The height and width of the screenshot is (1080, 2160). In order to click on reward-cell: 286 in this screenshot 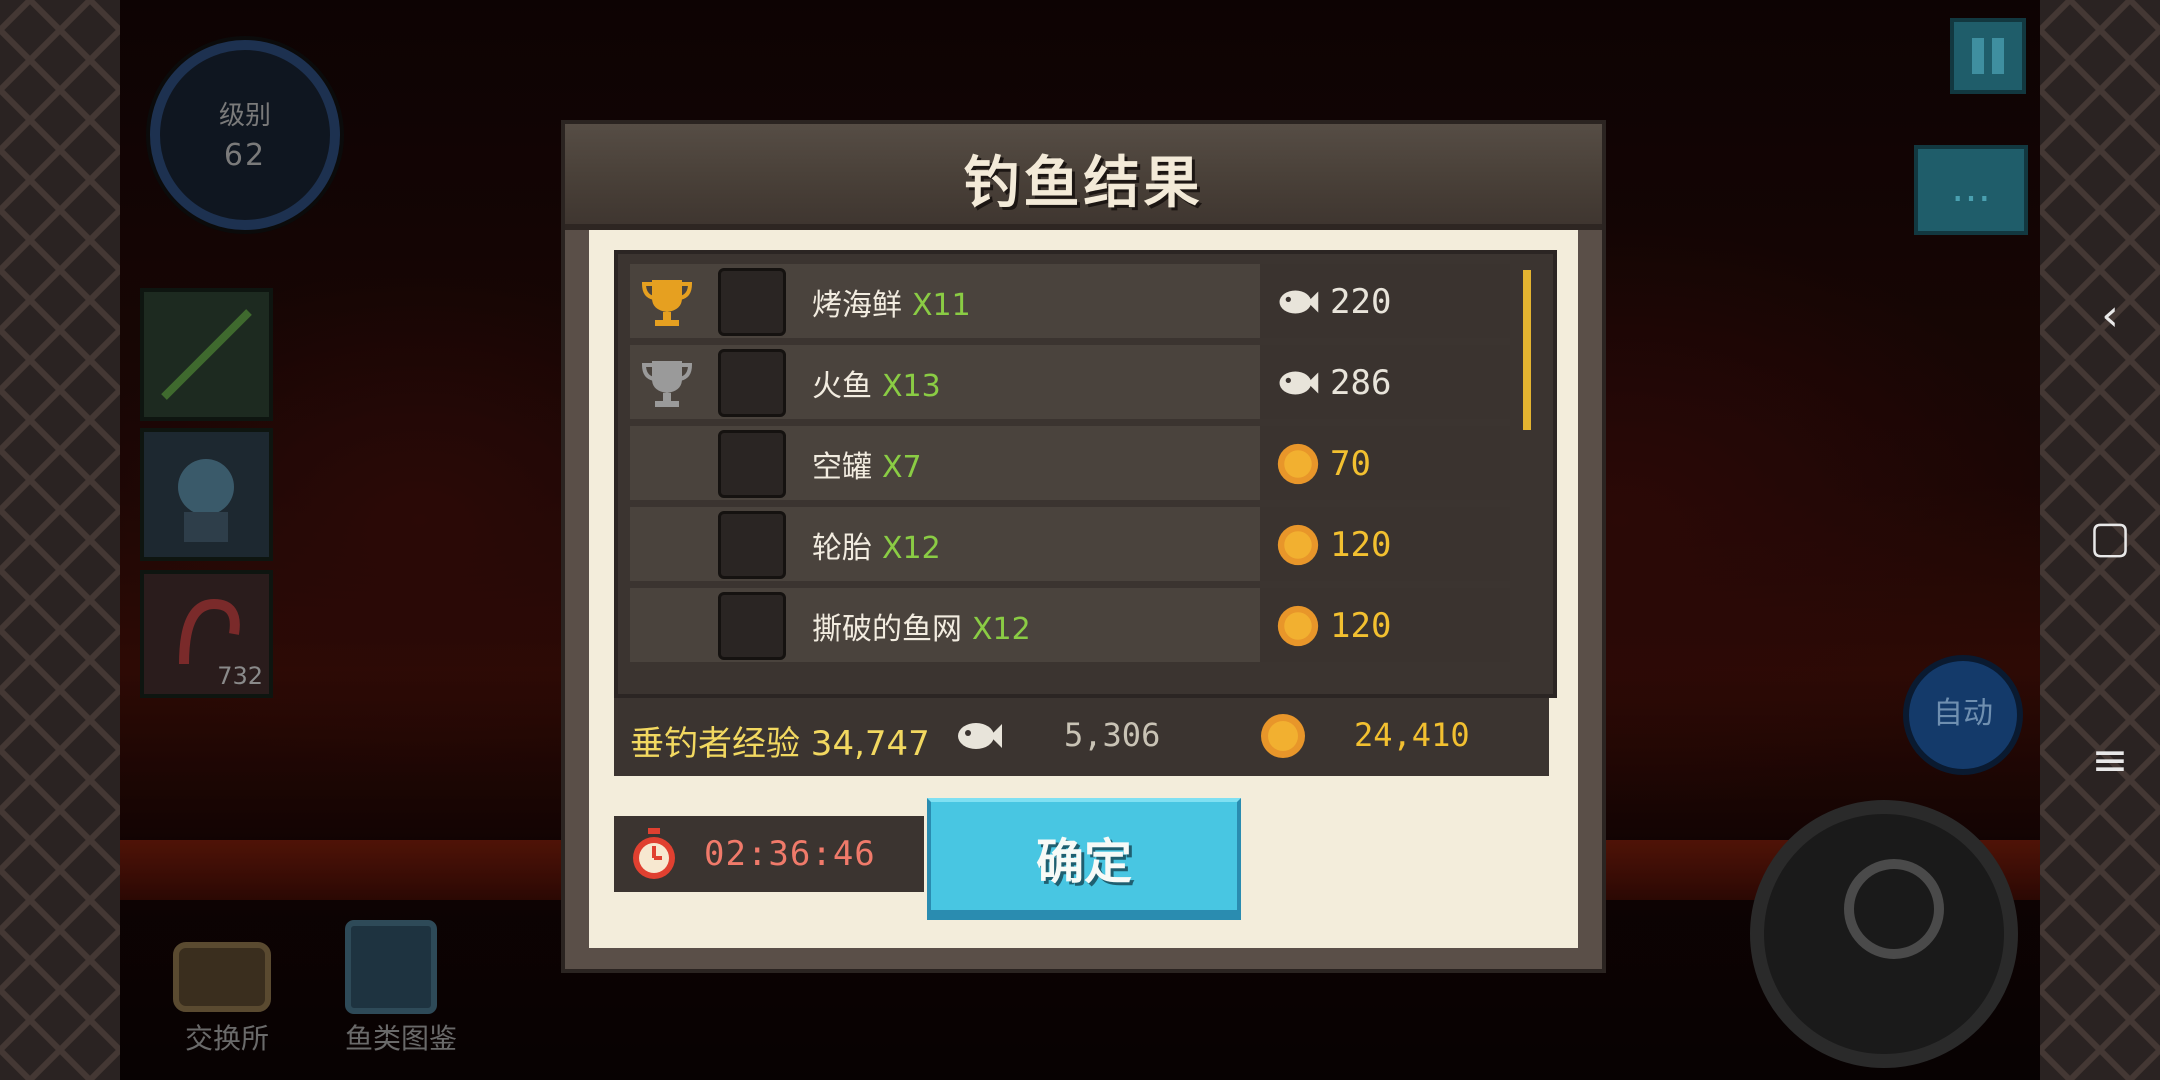, I will do `click(1385, 382)`.